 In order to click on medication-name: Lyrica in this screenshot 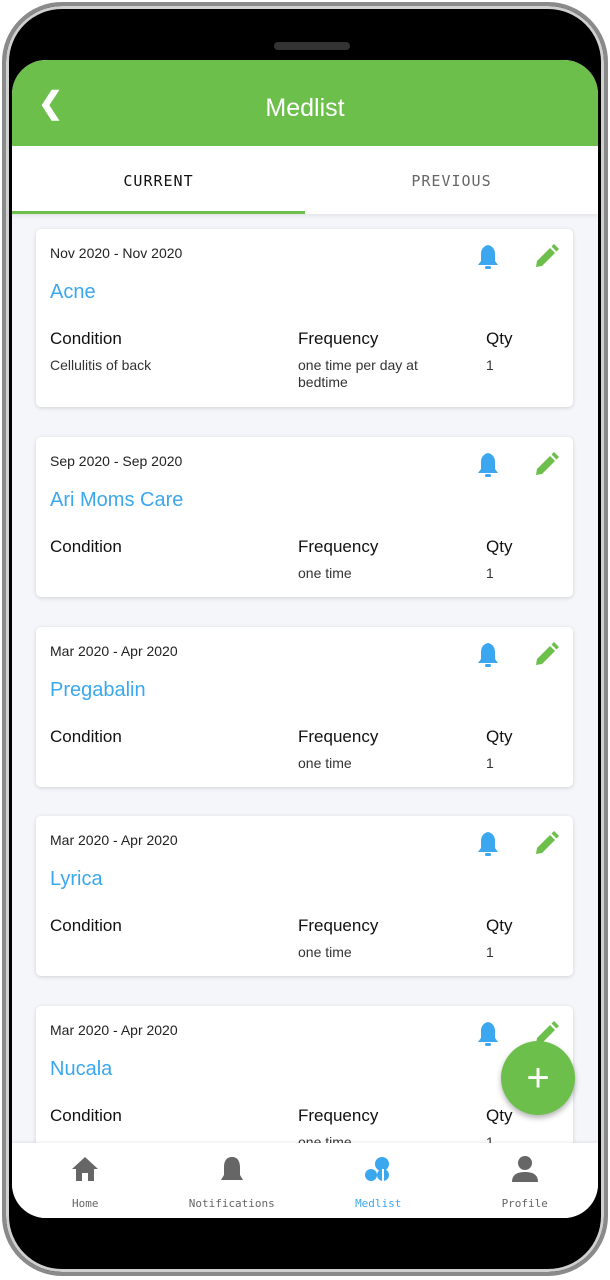, I will do `click(76, 879)`.